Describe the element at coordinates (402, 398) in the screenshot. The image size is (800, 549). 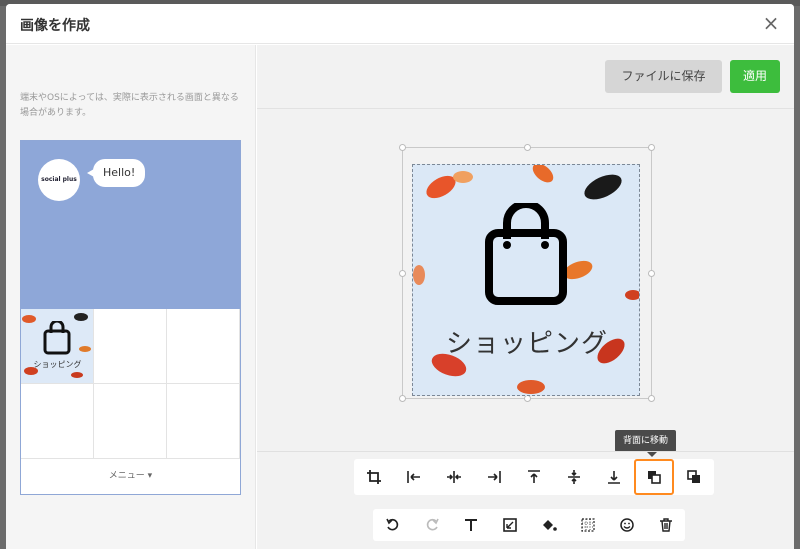
I see `resize-handle-bl` at that location.